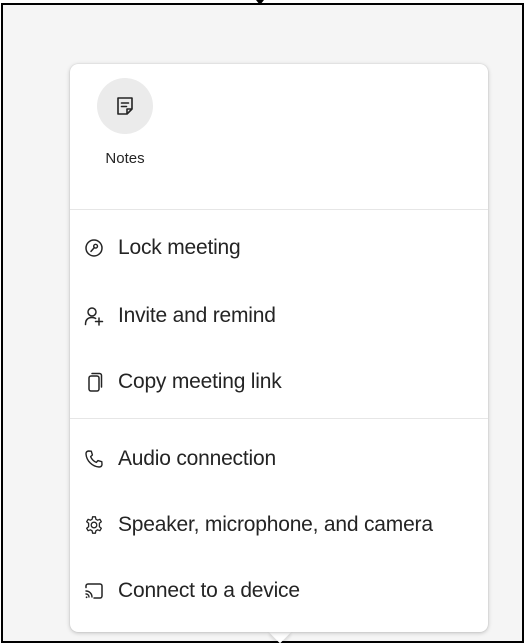  Describe the element at coordinates (279, 248) in the screenshot. I see `menu-item-lock-meeting: Lock meeting` at that location.